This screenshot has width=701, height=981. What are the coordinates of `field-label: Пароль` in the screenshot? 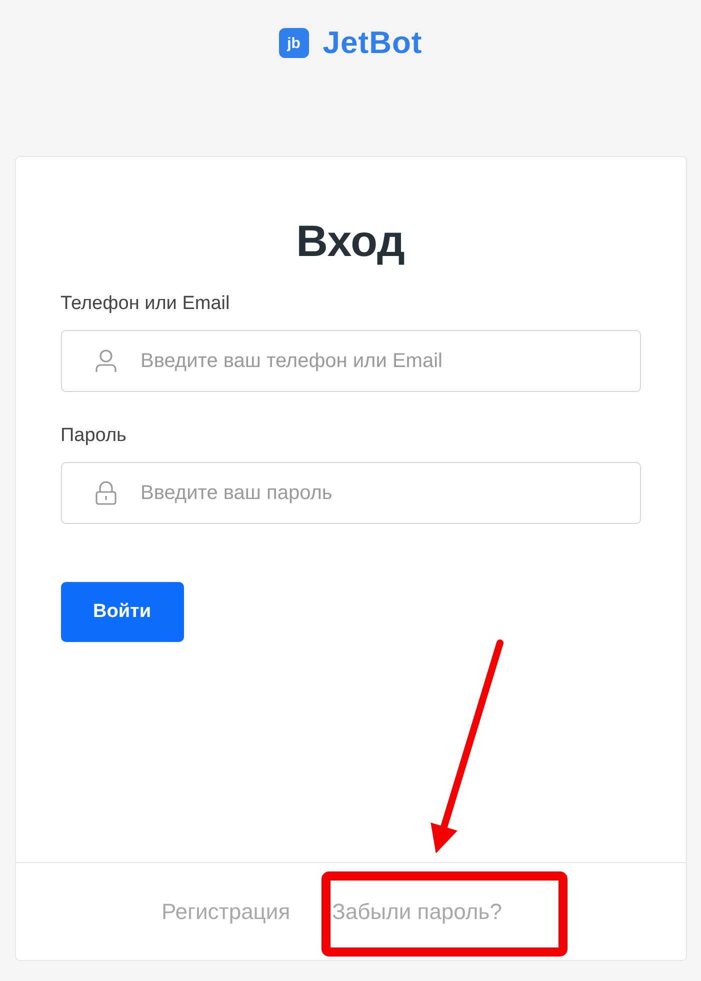 It's located at (94, 436).